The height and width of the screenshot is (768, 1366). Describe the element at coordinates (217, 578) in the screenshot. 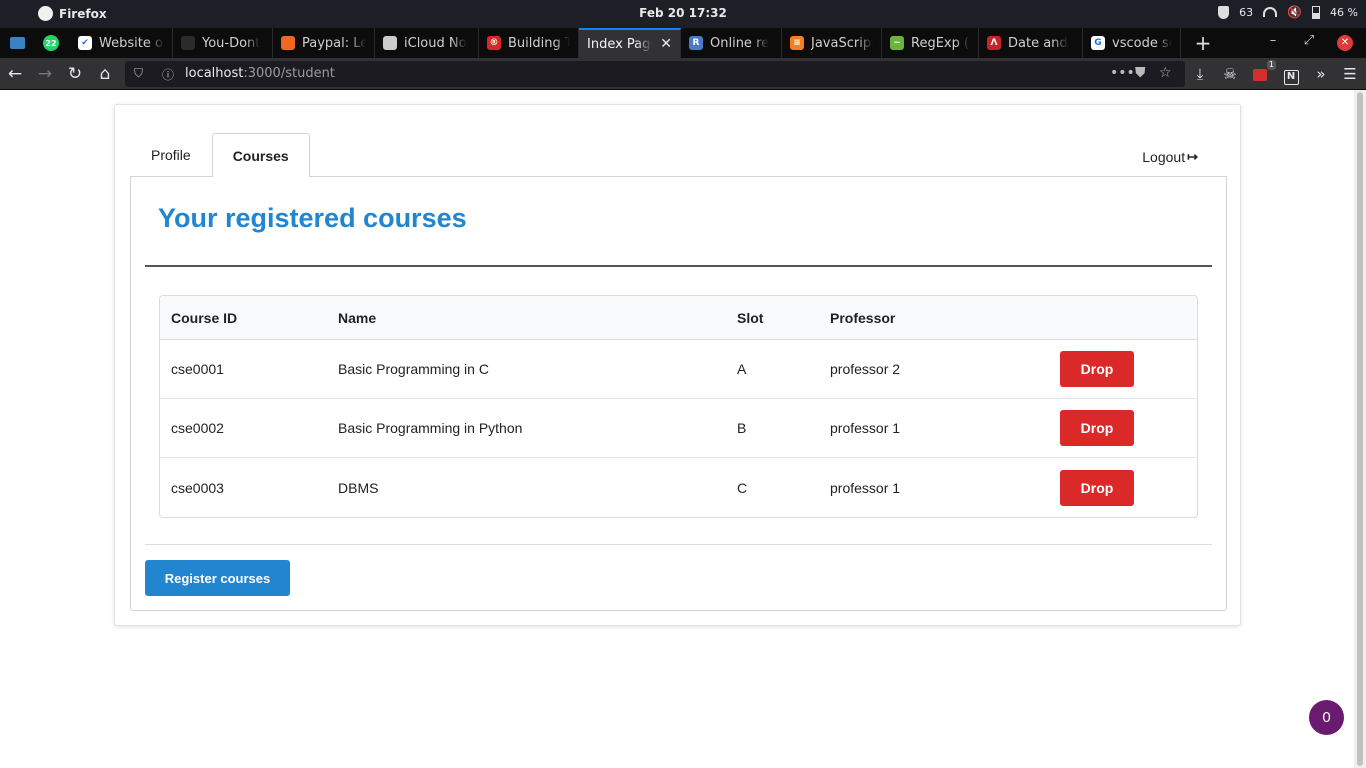

I see `register-courses-button: Register courses` at that location.